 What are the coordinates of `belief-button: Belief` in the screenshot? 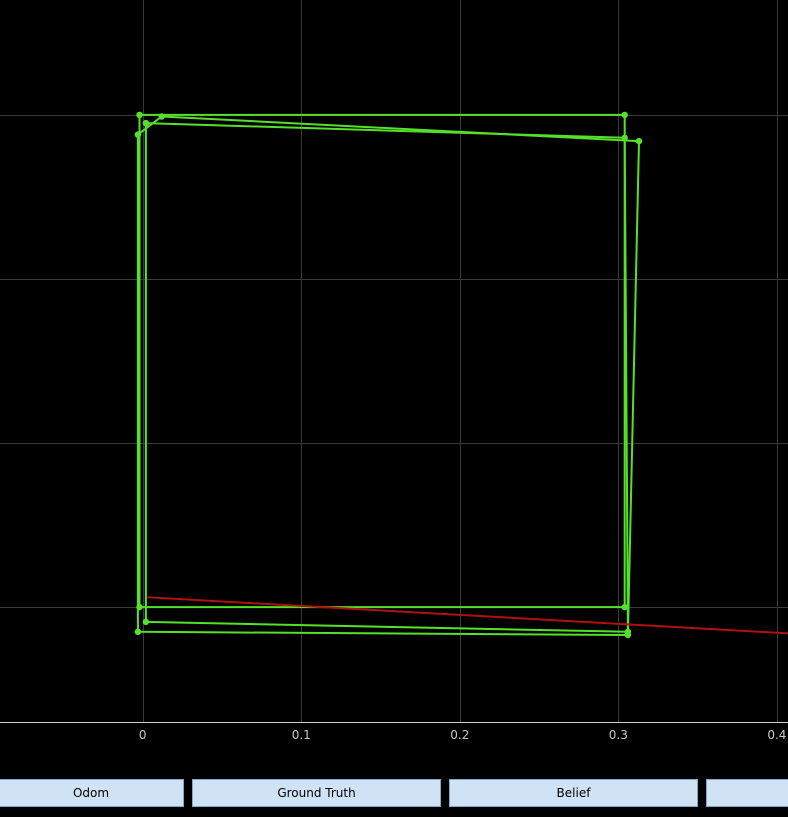 It's located at (573, 793).